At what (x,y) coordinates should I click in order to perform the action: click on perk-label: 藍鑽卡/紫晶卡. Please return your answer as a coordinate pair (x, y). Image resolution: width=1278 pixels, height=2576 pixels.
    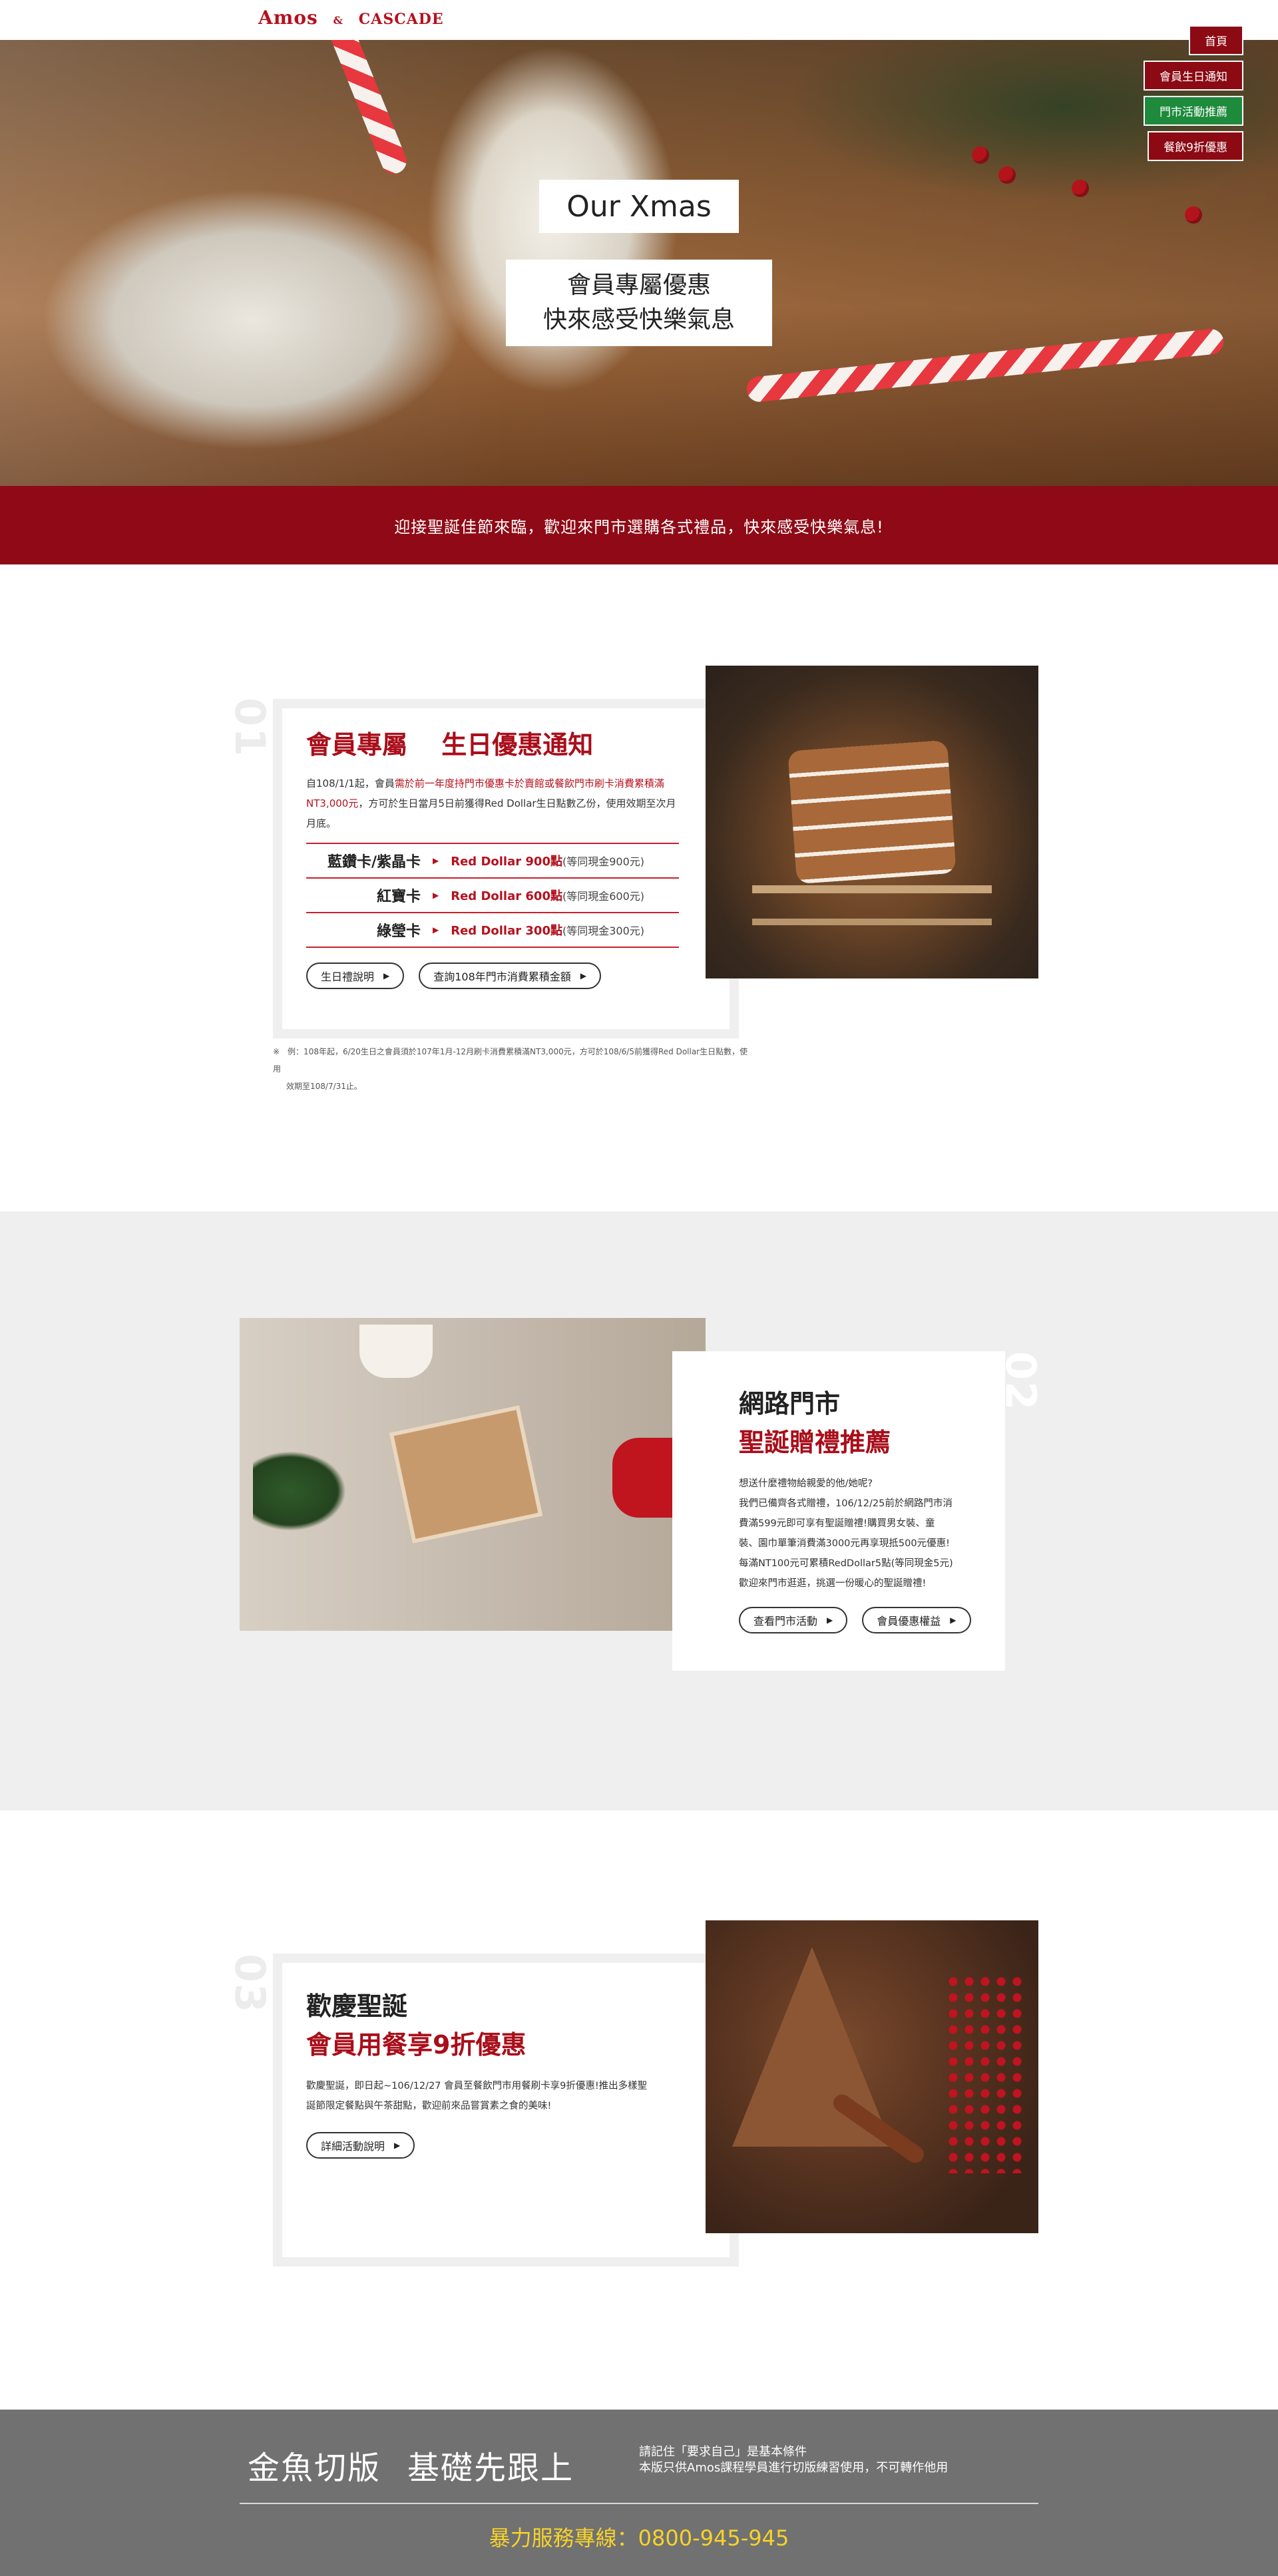
    Looking at the image, I should click on (374, 862).